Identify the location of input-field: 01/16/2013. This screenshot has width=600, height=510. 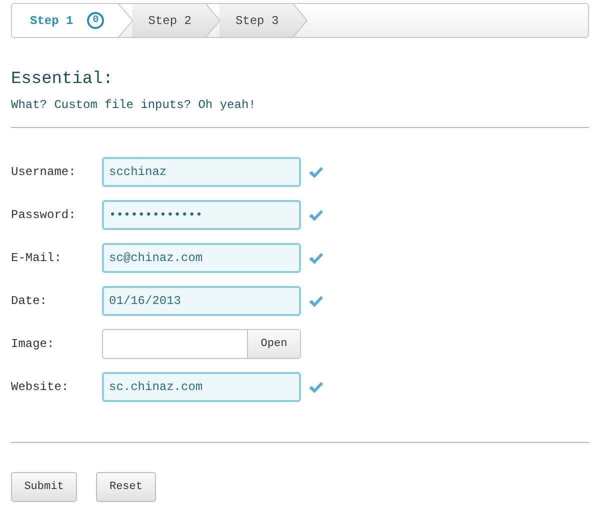
(201, 301).